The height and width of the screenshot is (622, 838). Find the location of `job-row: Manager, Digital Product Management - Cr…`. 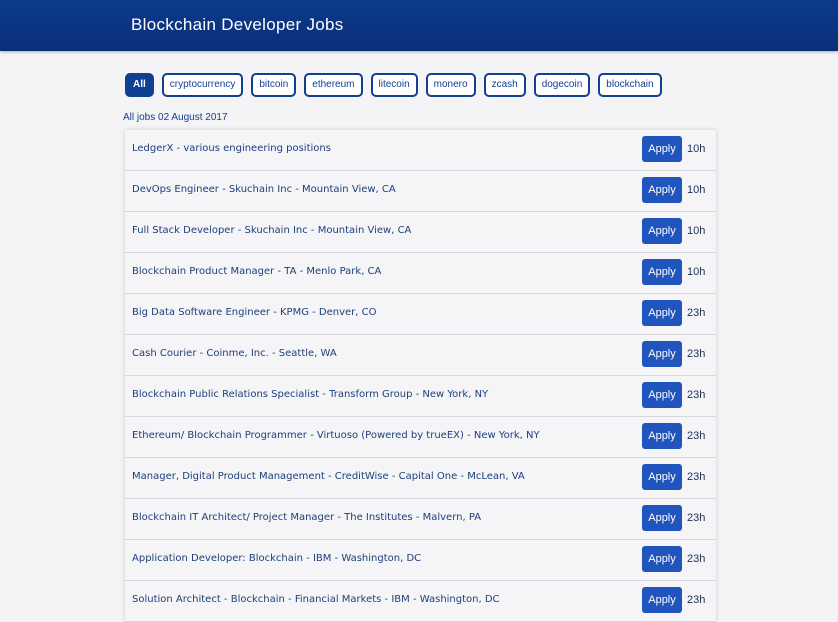

job-row: Manager, Digital Product Management - Cr… is located at coordinates (420, 478).